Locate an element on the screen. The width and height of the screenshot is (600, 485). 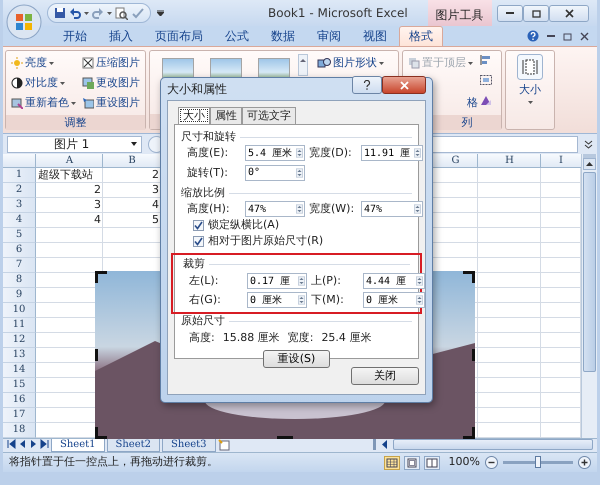
picture-shape-button: 图片形状 is located at coordinates (350, 63).